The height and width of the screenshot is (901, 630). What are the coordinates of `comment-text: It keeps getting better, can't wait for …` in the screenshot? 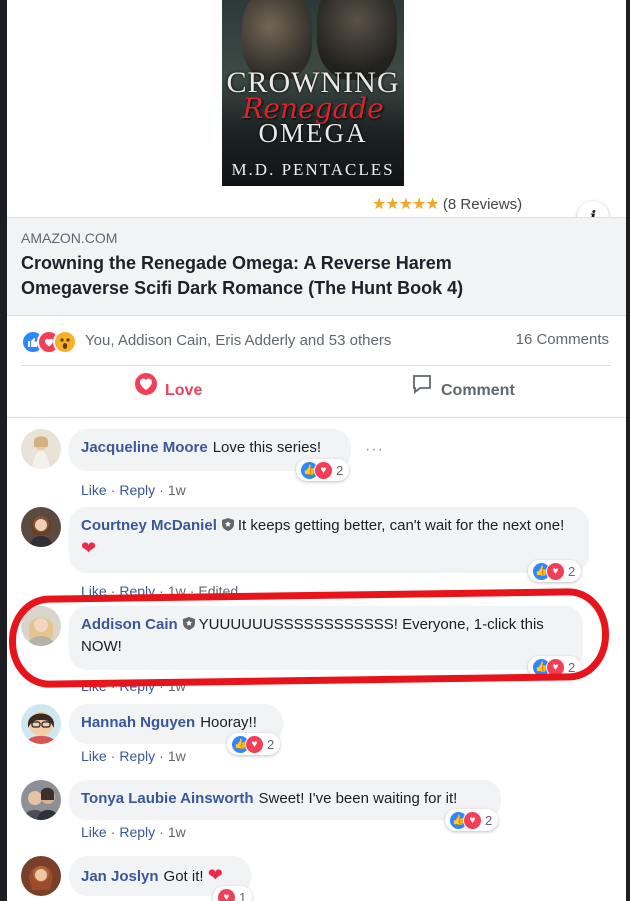 It's located at (401, 525).